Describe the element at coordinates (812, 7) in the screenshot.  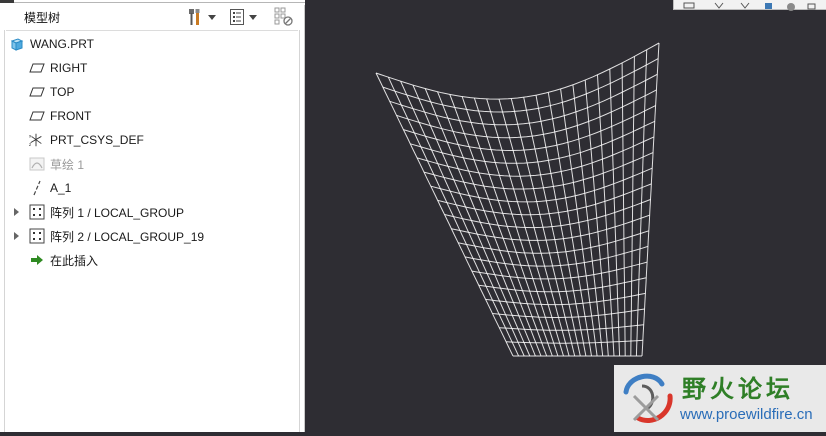
I see `saved-views-icon` at that location.